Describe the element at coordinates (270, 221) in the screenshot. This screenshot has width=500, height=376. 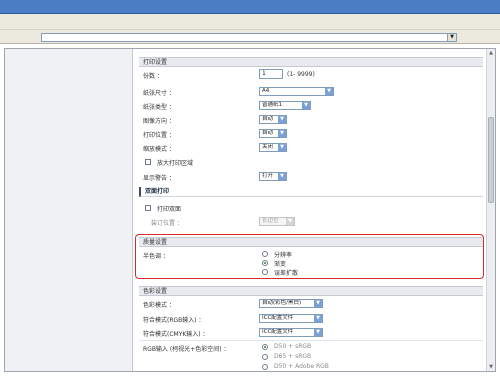
I see `binding-position-value: 长边位` at that location.